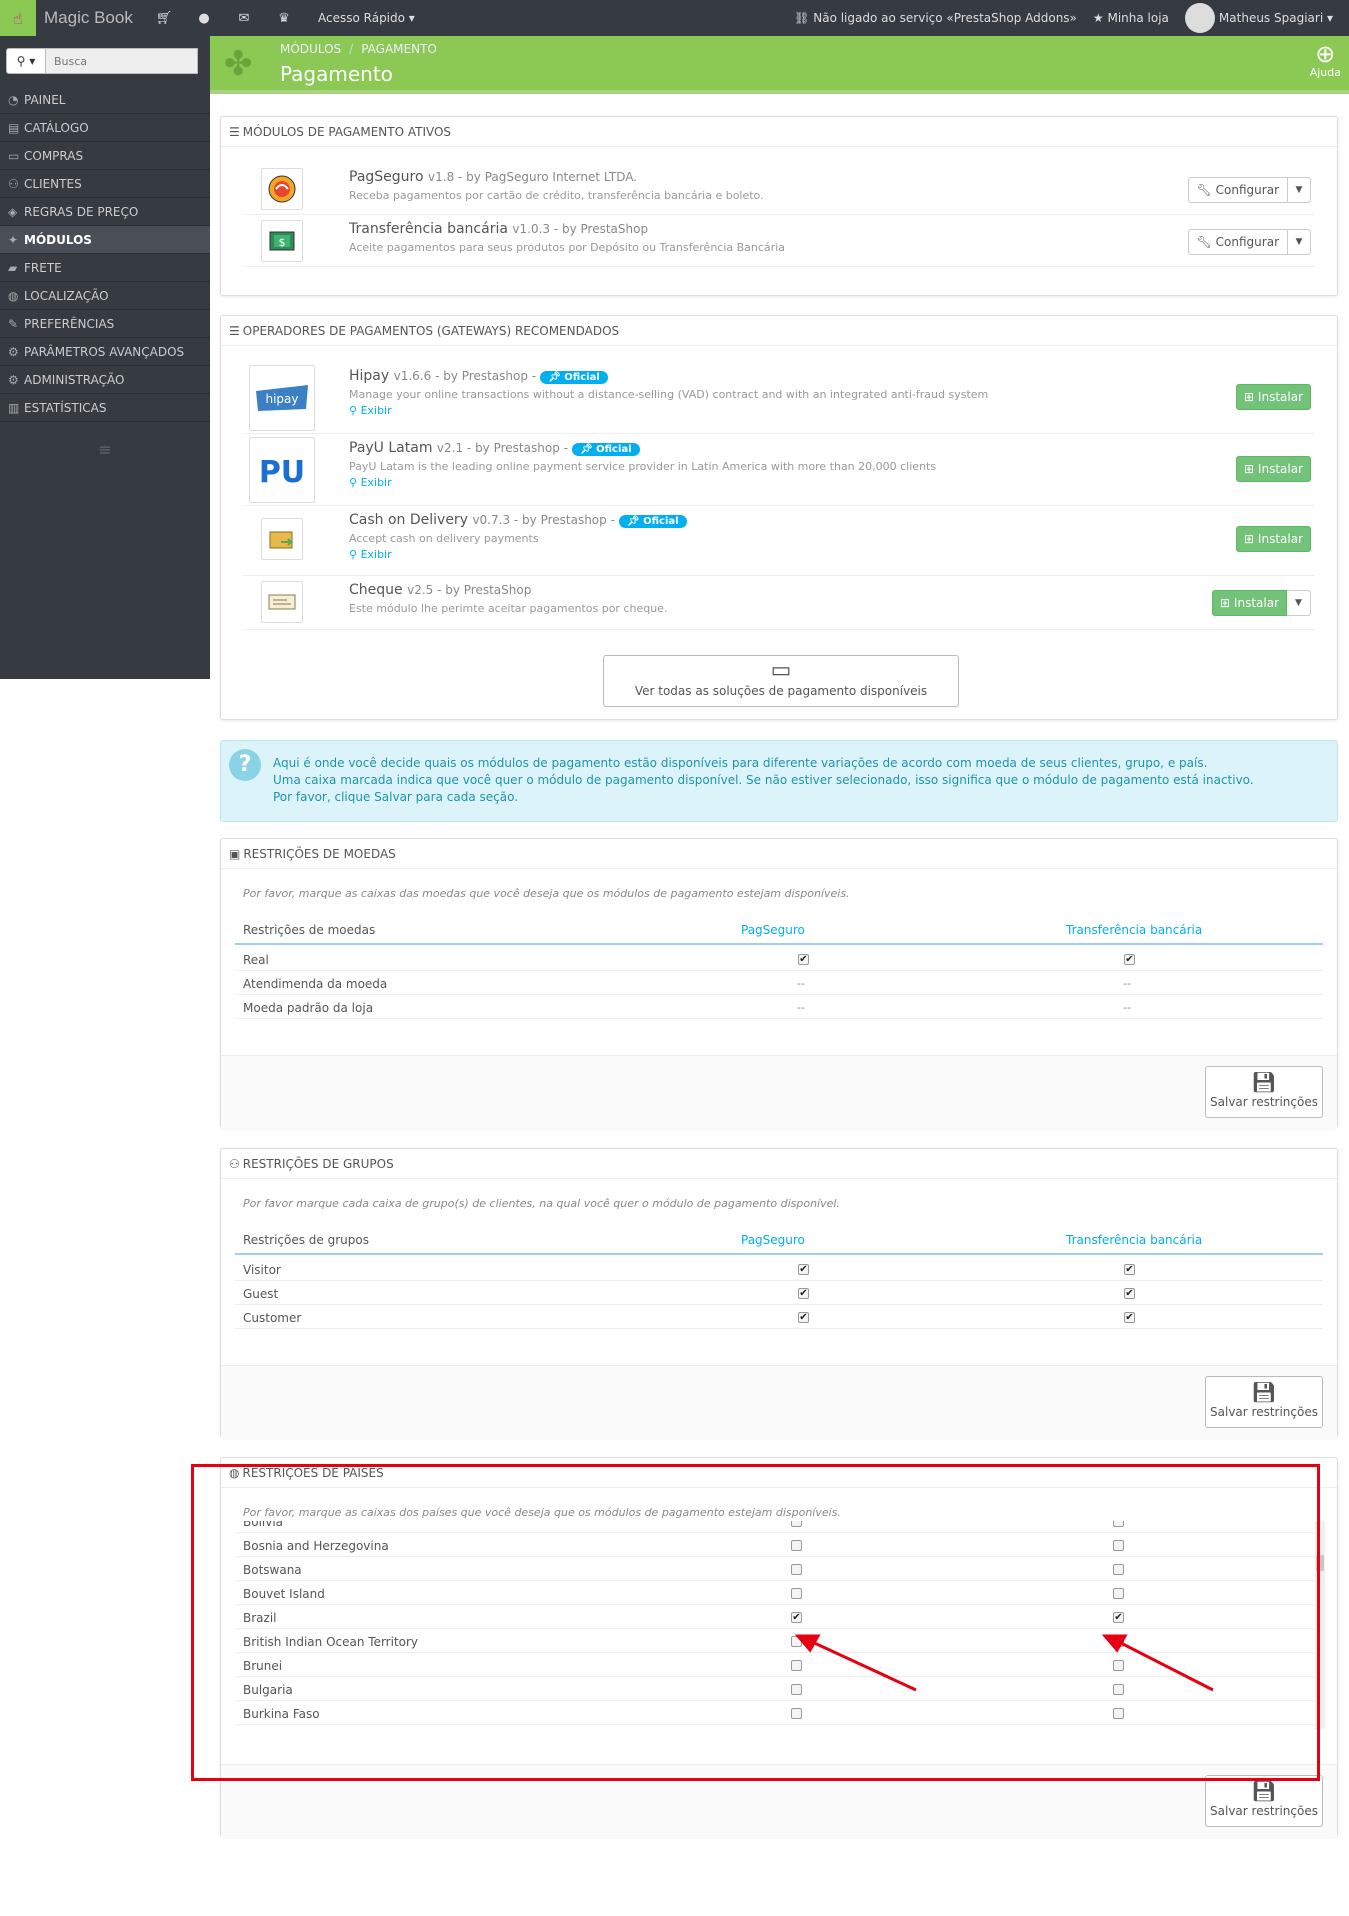  Describe the element at coordinates (234, 132) in the screenshot. I see `list-icon: ☰` at that location.